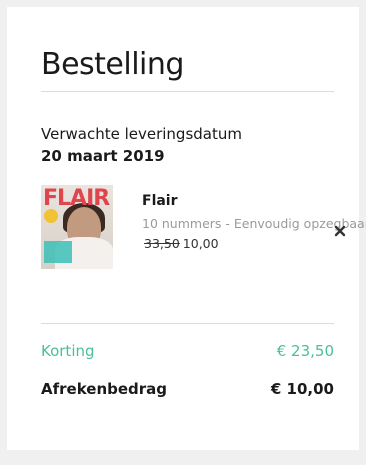  I want to click on new-price: 10,00, so click(200, 243).